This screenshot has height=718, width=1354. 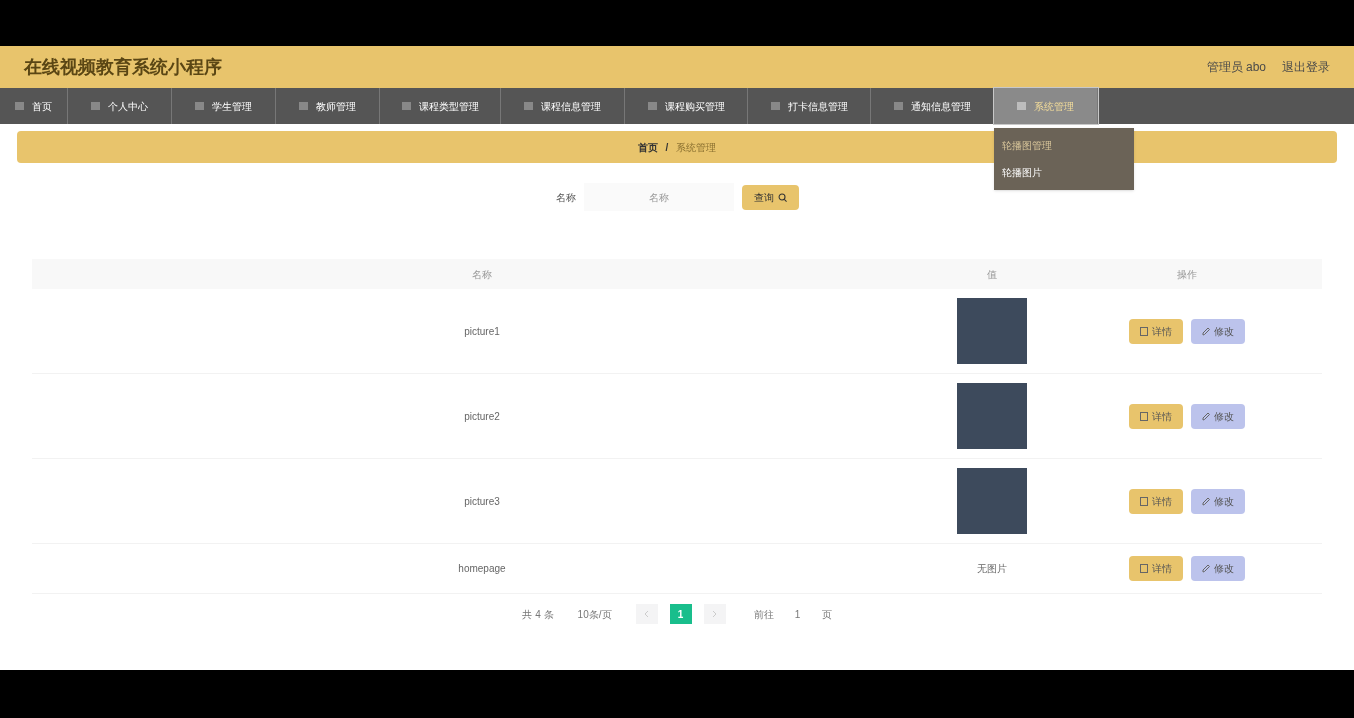 I want to click on nav-tab: 个人中心, so click(x=120, y=106).